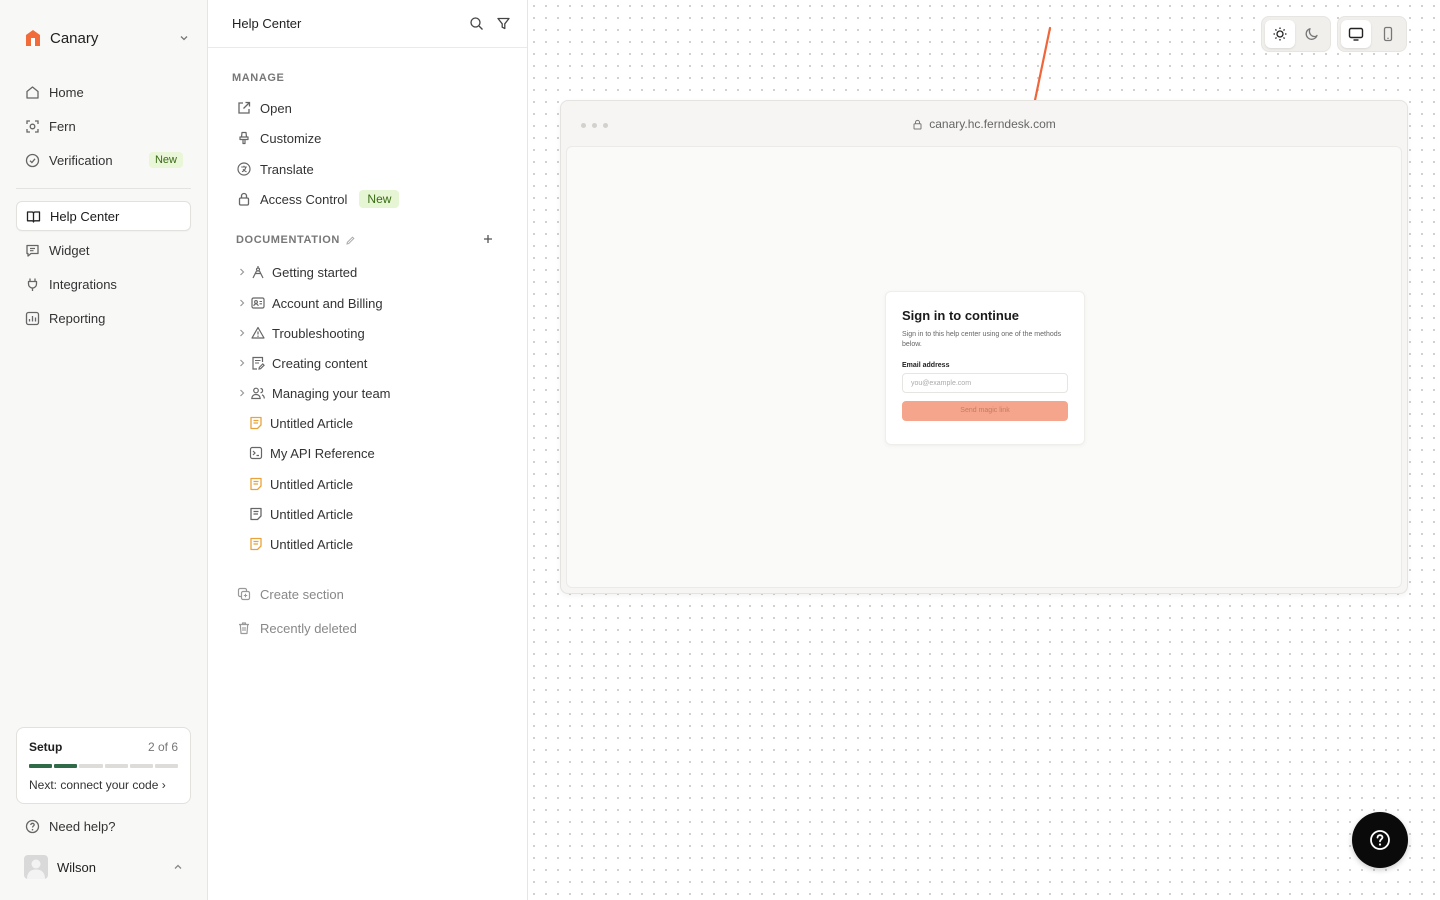 The image size is (1440, 900). Describe the element at coordinates (103, 160) in the screenshot. I see `nav-item-verification: Verification New` at that location.